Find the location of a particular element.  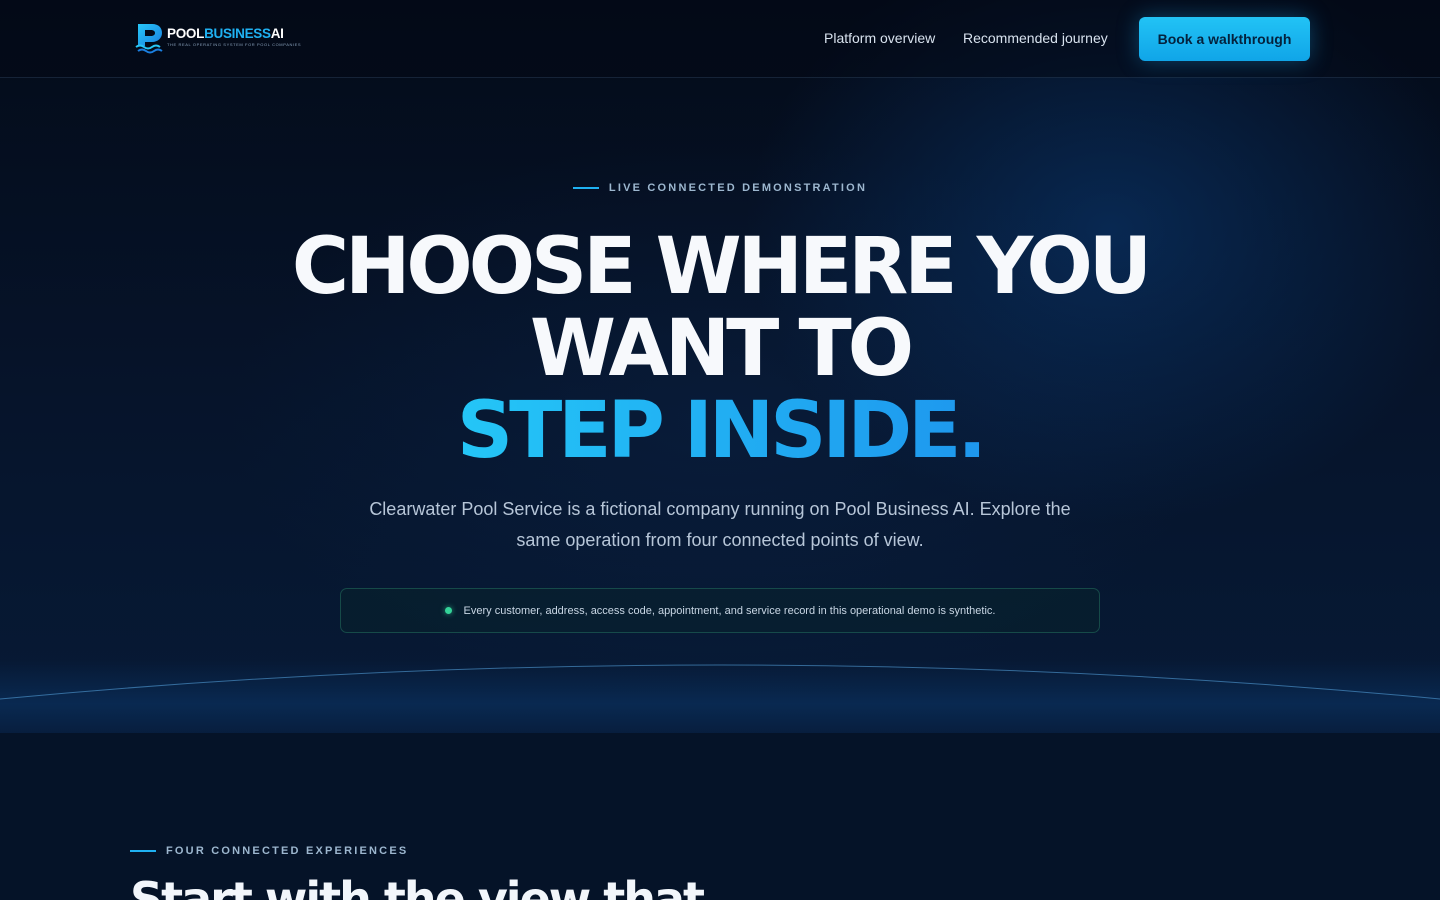

section-eyebrow-text: FOUR CONNECTED EXPERIENCES is located at coordinates (287, 851).